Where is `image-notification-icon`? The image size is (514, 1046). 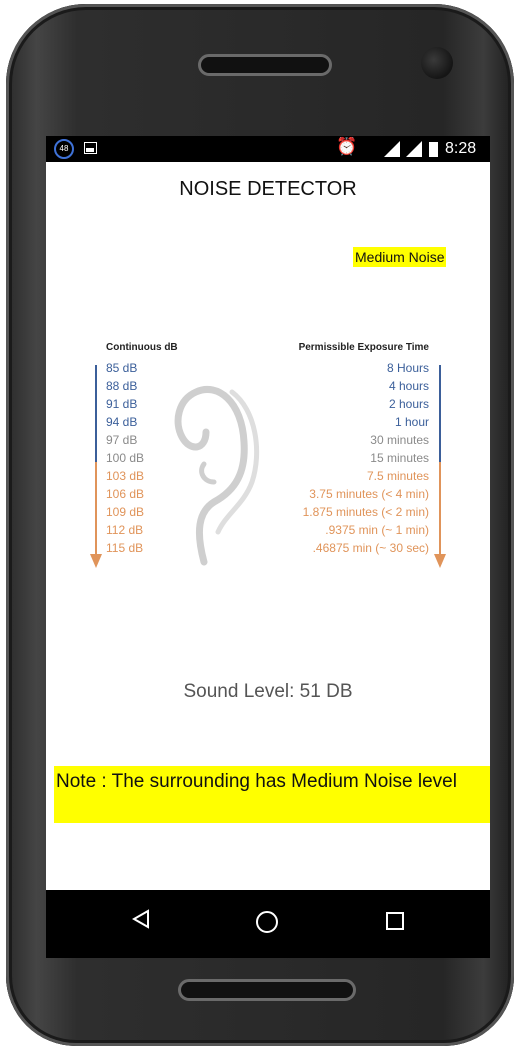
image-notification-icon is located at coordinates (90, 148).